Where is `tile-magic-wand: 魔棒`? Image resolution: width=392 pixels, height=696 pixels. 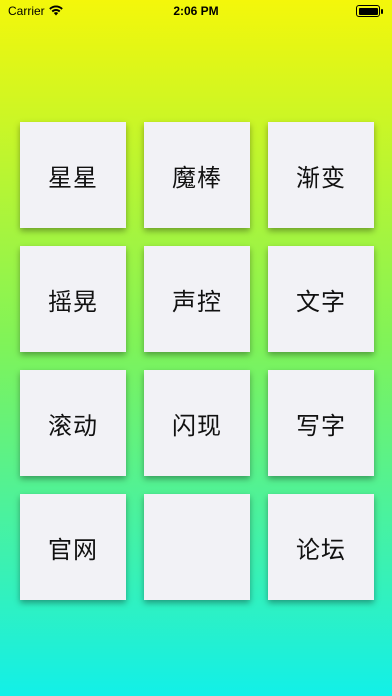
tile-magic-wand: 魔棒 is located at coordinates (197, 175).